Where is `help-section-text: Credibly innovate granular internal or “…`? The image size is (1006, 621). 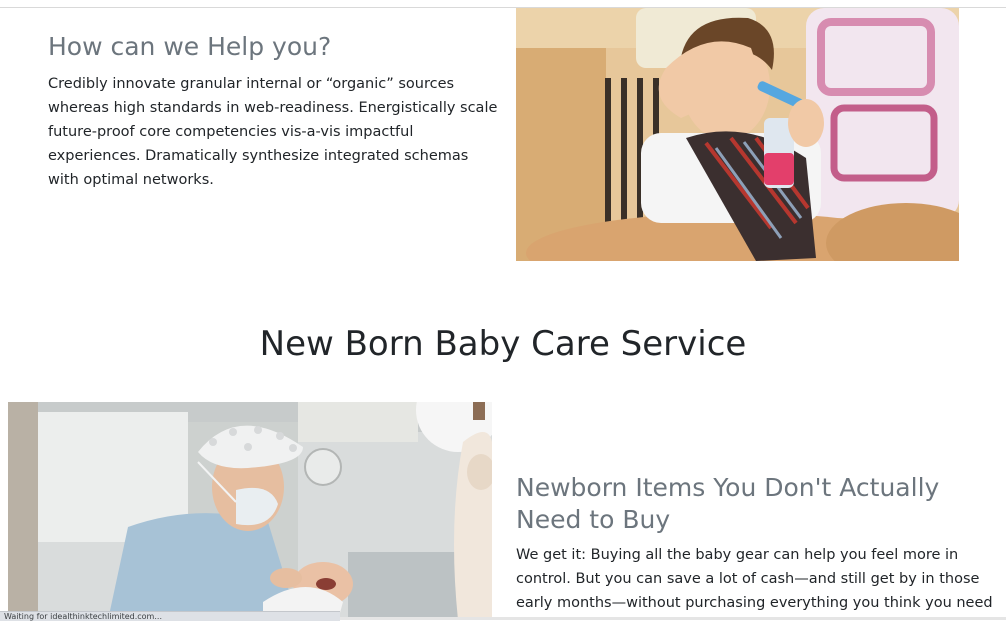
help-section-text: Credibly innovate granular internal or “… is located at coordinates (273, 132).